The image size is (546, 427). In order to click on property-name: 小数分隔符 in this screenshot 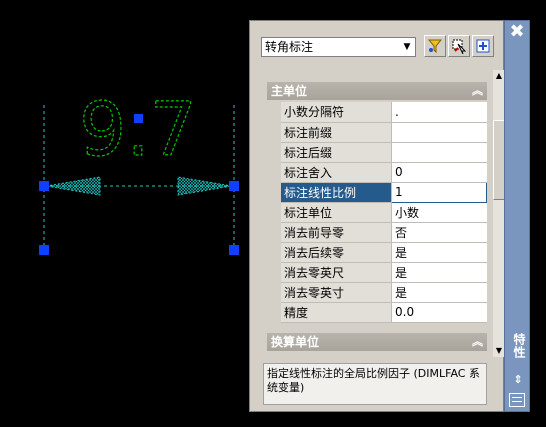, I will do `click(336, 112)`.